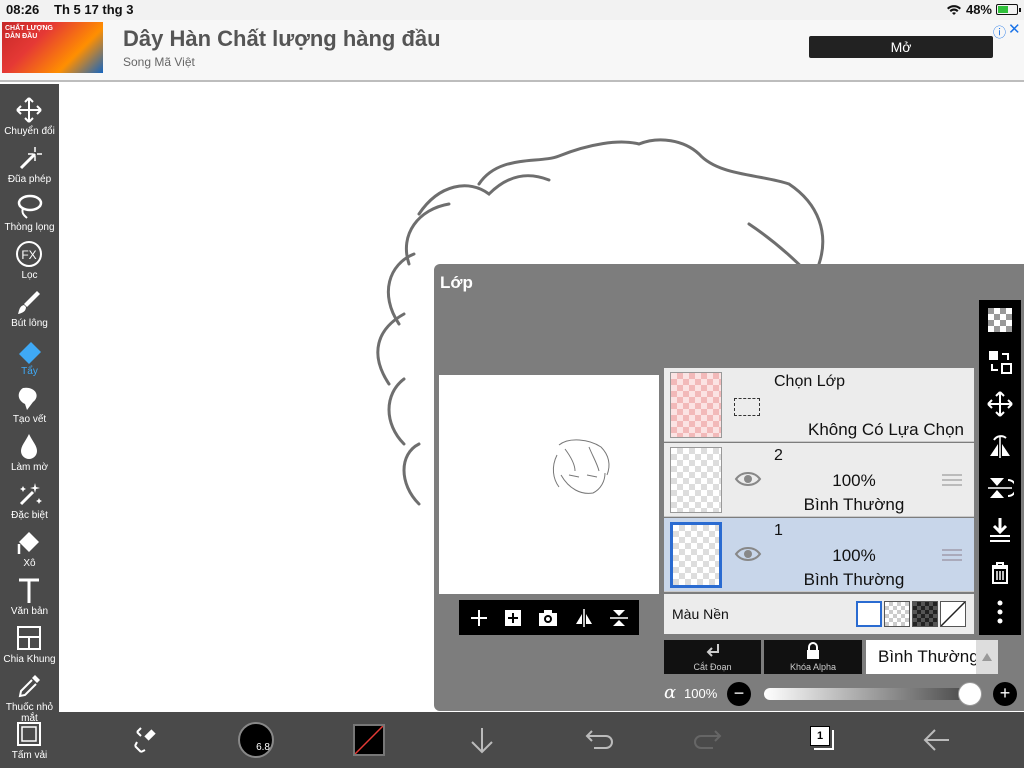  Describe the element at coordinates (873, 694) in the screenshot. I see `opacity-slider` at that location.